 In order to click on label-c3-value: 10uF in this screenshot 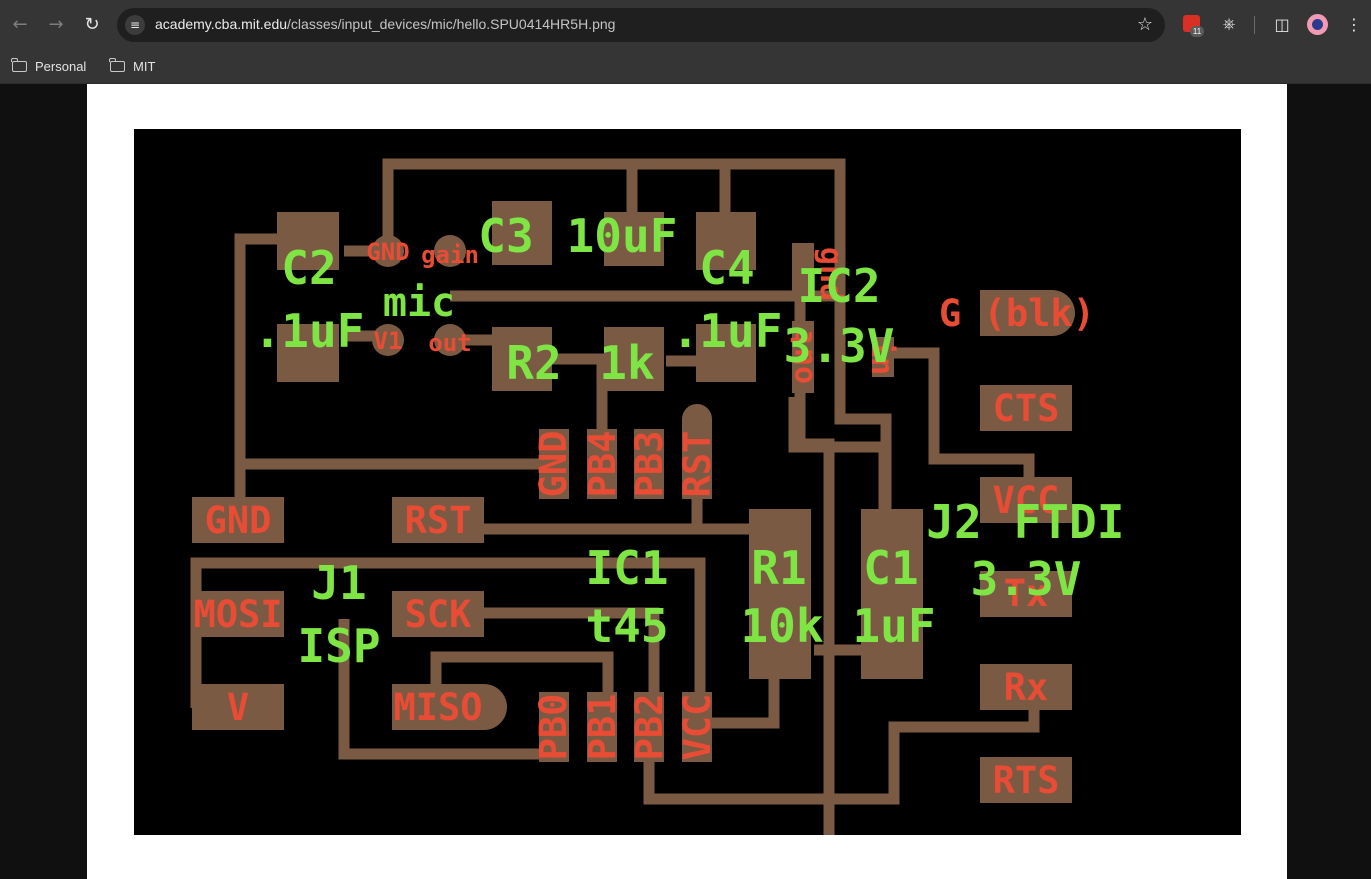, I will do `click(622, 236)`.